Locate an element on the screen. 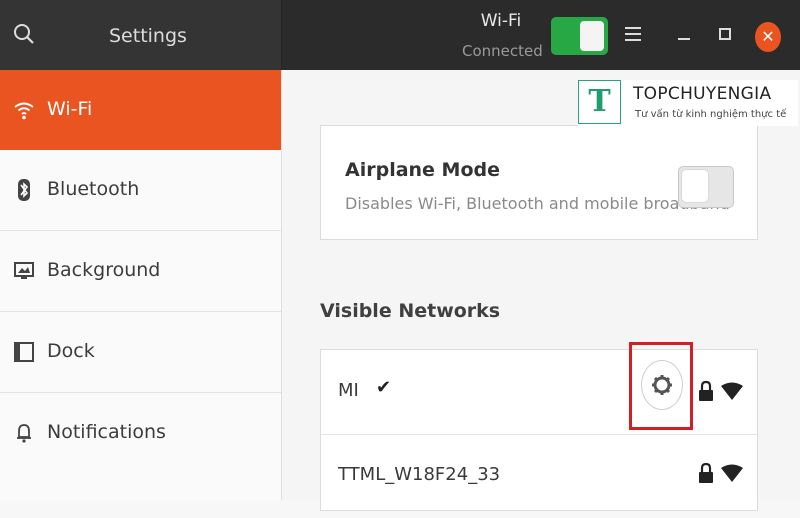  minimize-icon is located at coordinates (684, 36).